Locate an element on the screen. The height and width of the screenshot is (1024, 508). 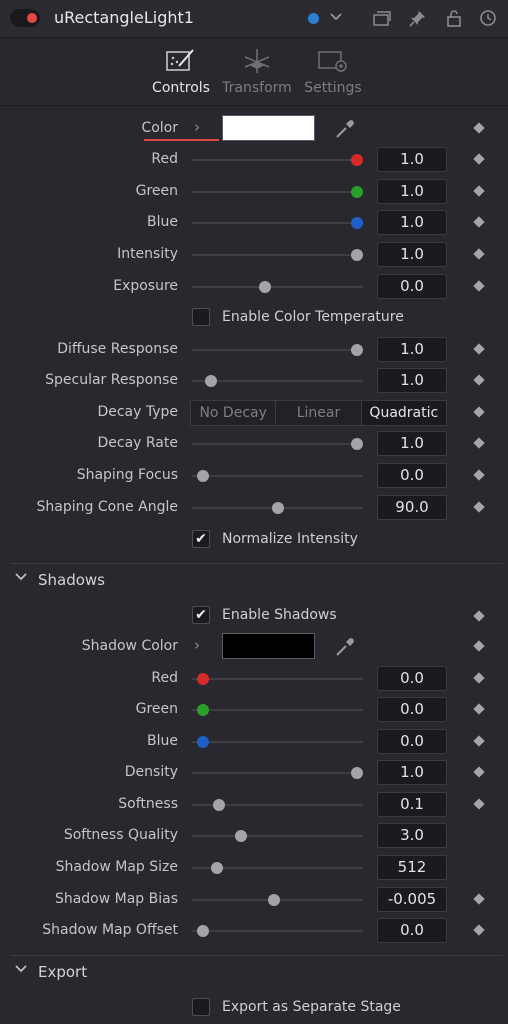
shadow-color-swatch is located at coordinates (268, 646).